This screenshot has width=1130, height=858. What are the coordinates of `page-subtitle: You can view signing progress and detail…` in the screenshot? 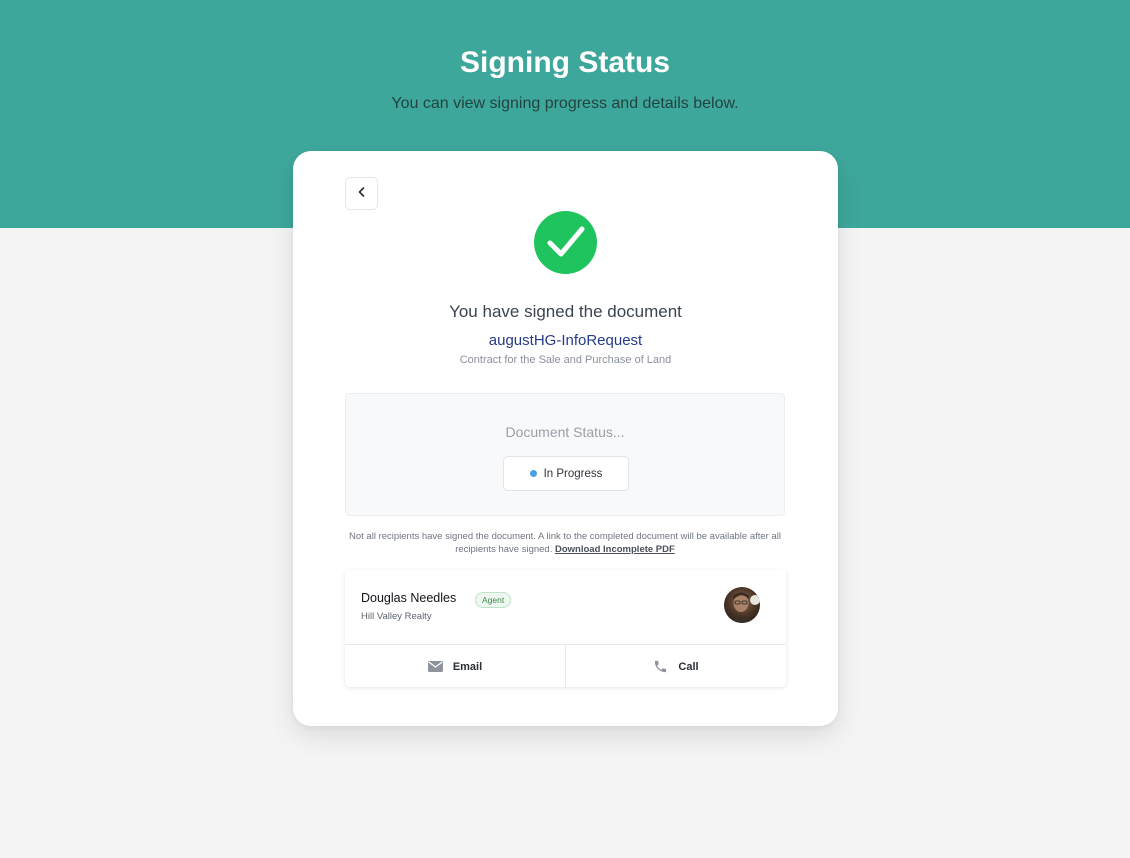 It's located at (565, 103).